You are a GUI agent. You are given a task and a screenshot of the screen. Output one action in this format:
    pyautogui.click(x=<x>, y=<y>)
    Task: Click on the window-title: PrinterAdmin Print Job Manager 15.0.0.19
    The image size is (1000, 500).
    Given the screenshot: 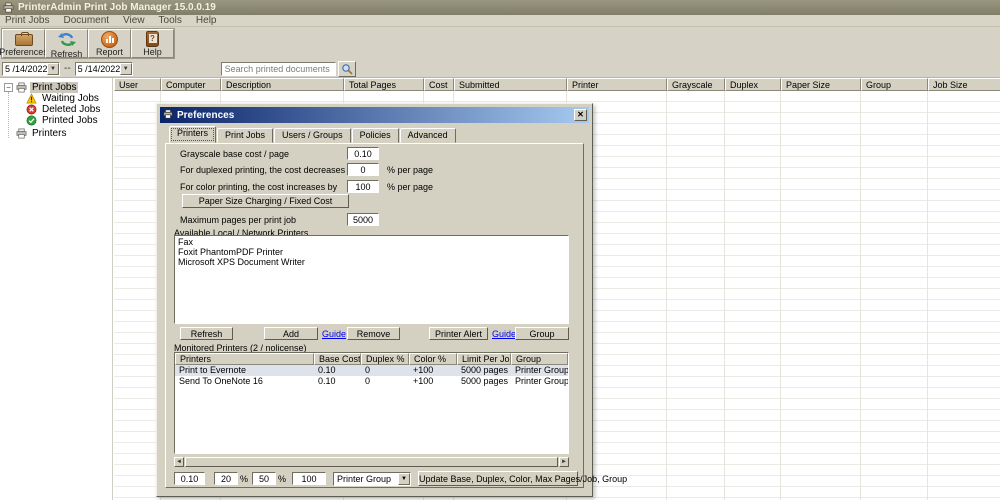 What is the action you would take?
    pyautogui.click(x=117, y=7)
    